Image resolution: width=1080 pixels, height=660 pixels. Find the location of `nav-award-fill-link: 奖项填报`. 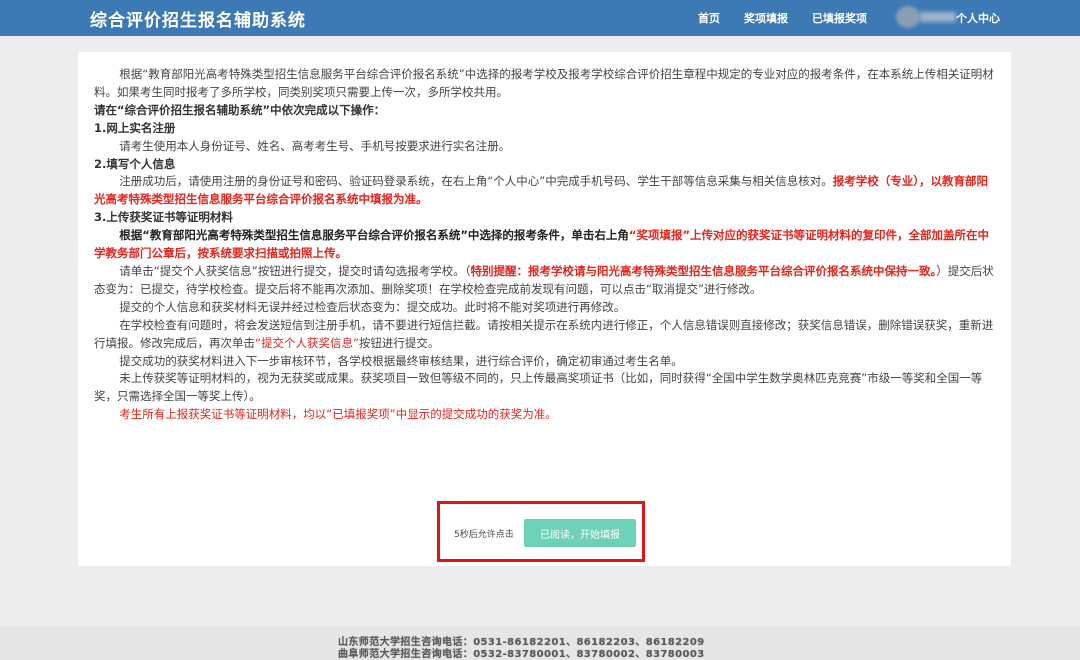

nav-award-fill-link: 奖项填报 is located at coordinates (766, 18).